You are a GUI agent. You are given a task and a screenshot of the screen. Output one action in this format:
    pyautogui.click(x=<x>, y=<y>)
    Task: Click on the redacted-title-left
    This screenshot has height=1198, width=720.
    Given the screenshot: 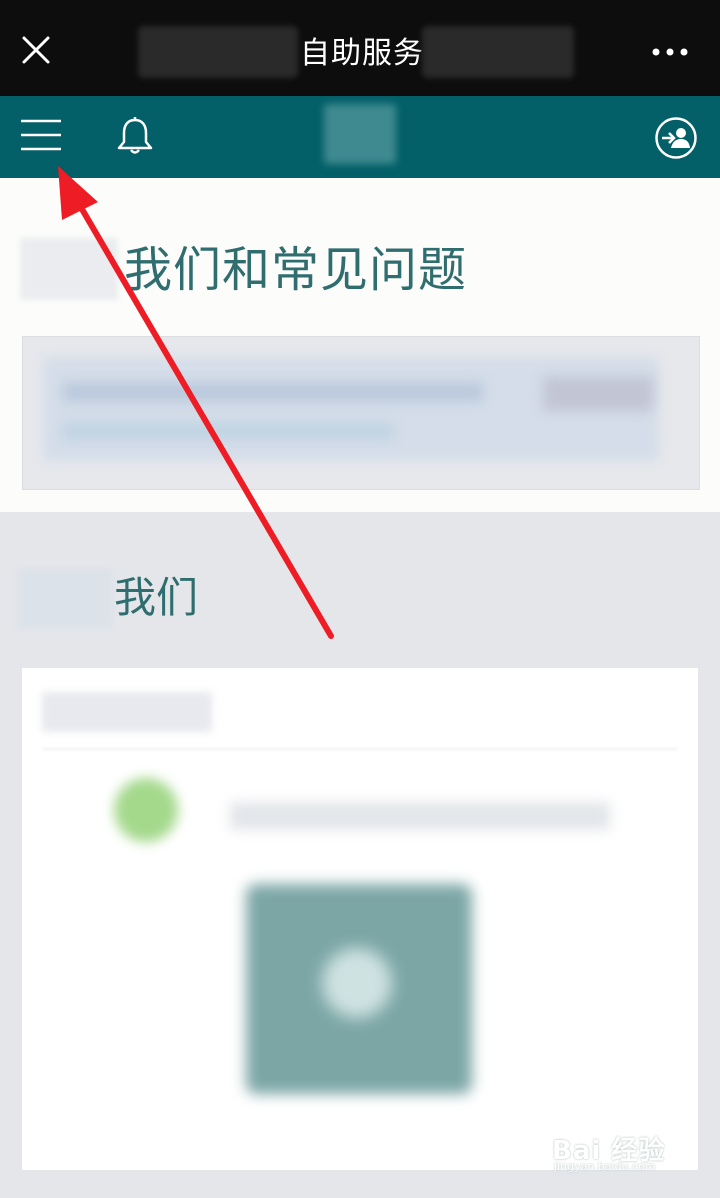 What is the action you would take?
    pyautogui.click(x=218, y=52)
    